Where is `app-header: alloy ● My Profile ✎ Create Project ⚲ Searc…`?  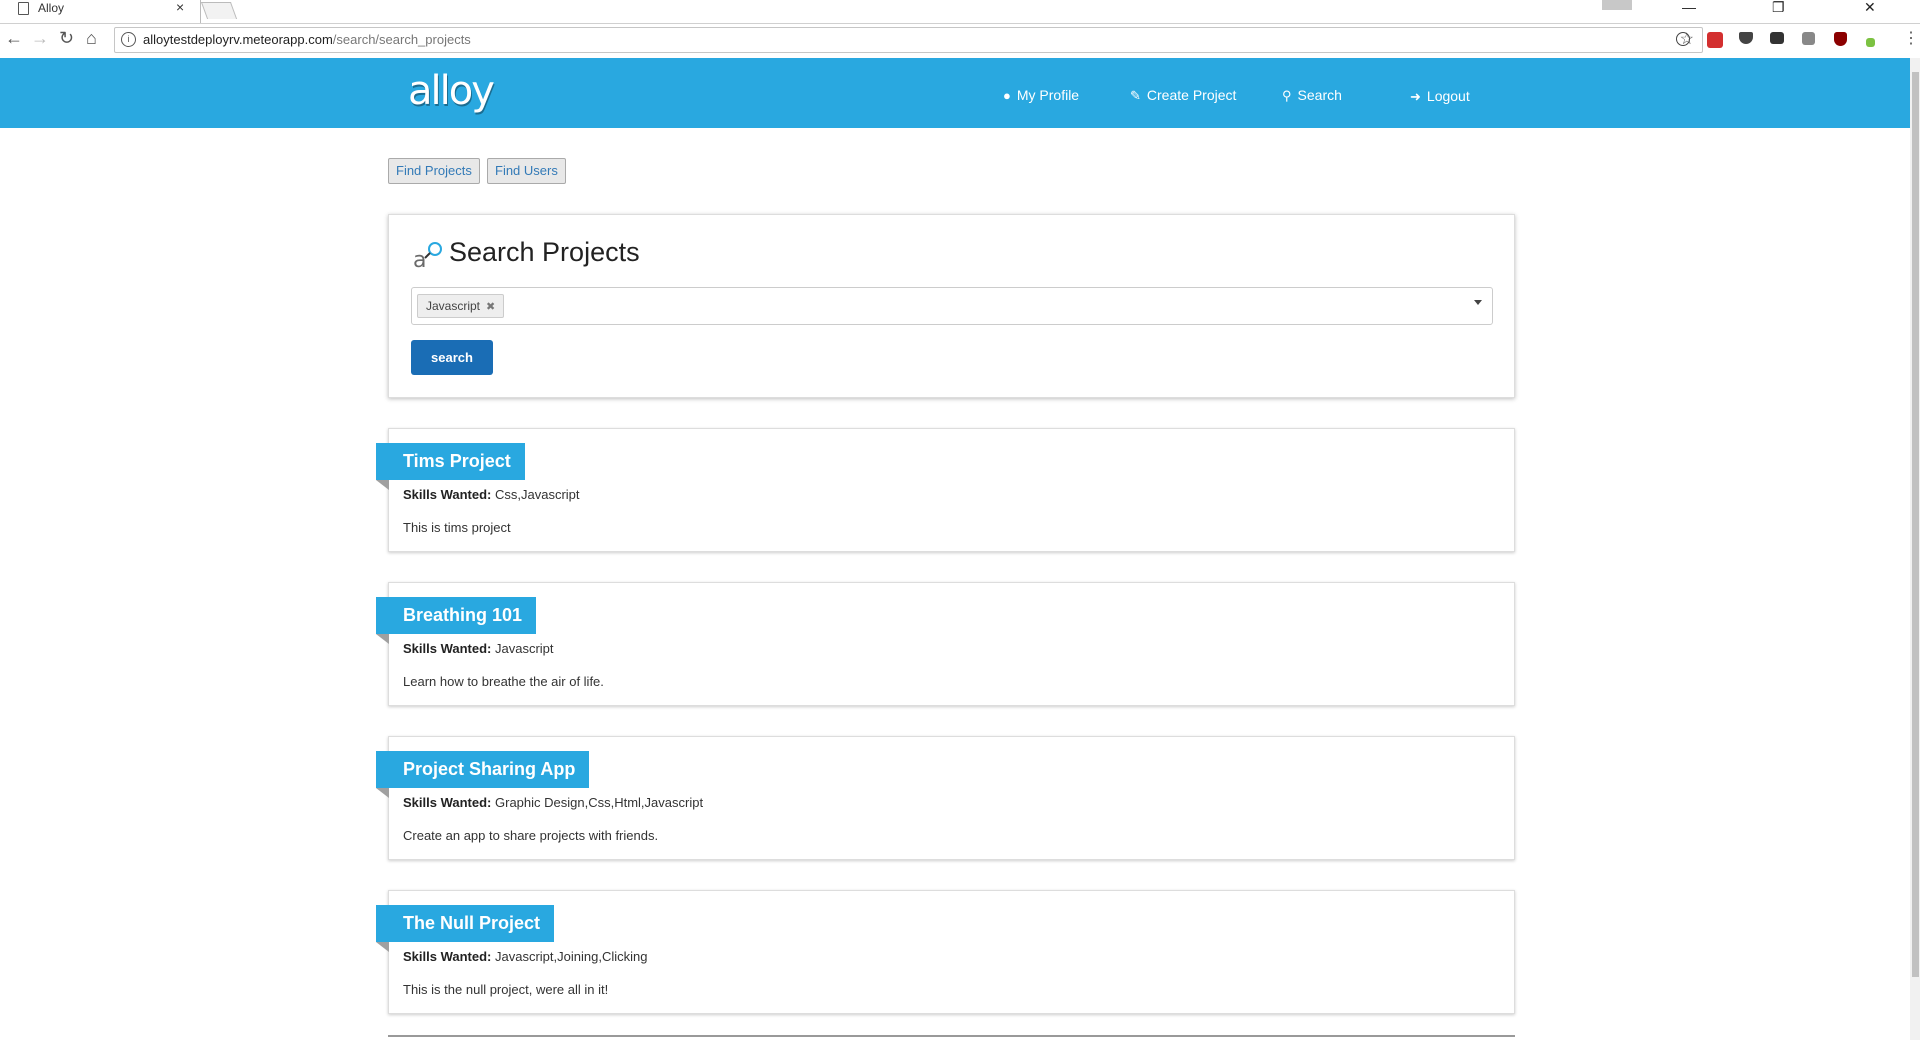
app-header: alloy ● My Profile ✎ Create Project ⚲ Searc… is located at coordinates (955, 93).